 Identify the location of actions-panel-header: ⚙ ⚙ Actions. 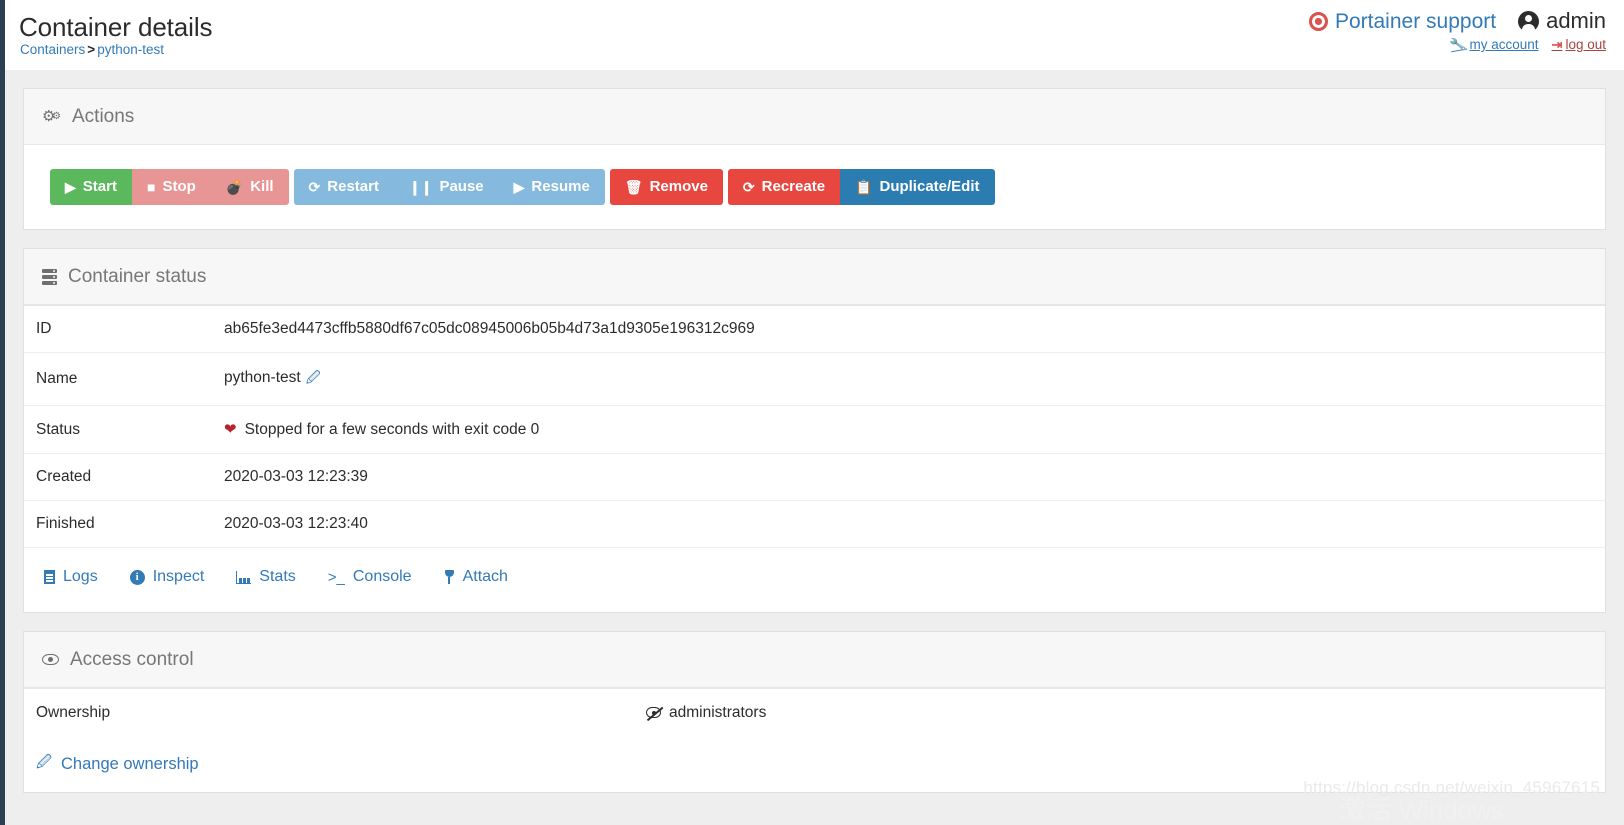
(814, 117).